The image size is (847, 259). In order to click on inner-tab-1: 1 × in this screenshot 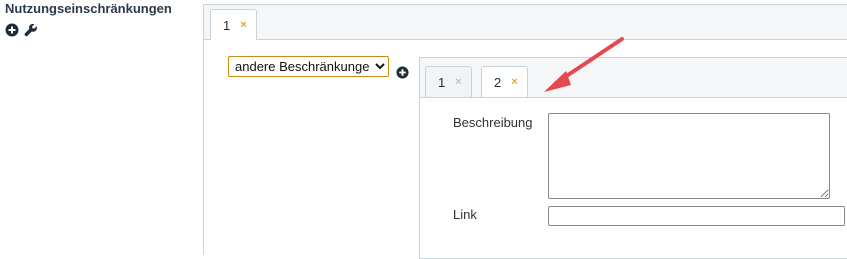, I will do `click(448, 81)`.